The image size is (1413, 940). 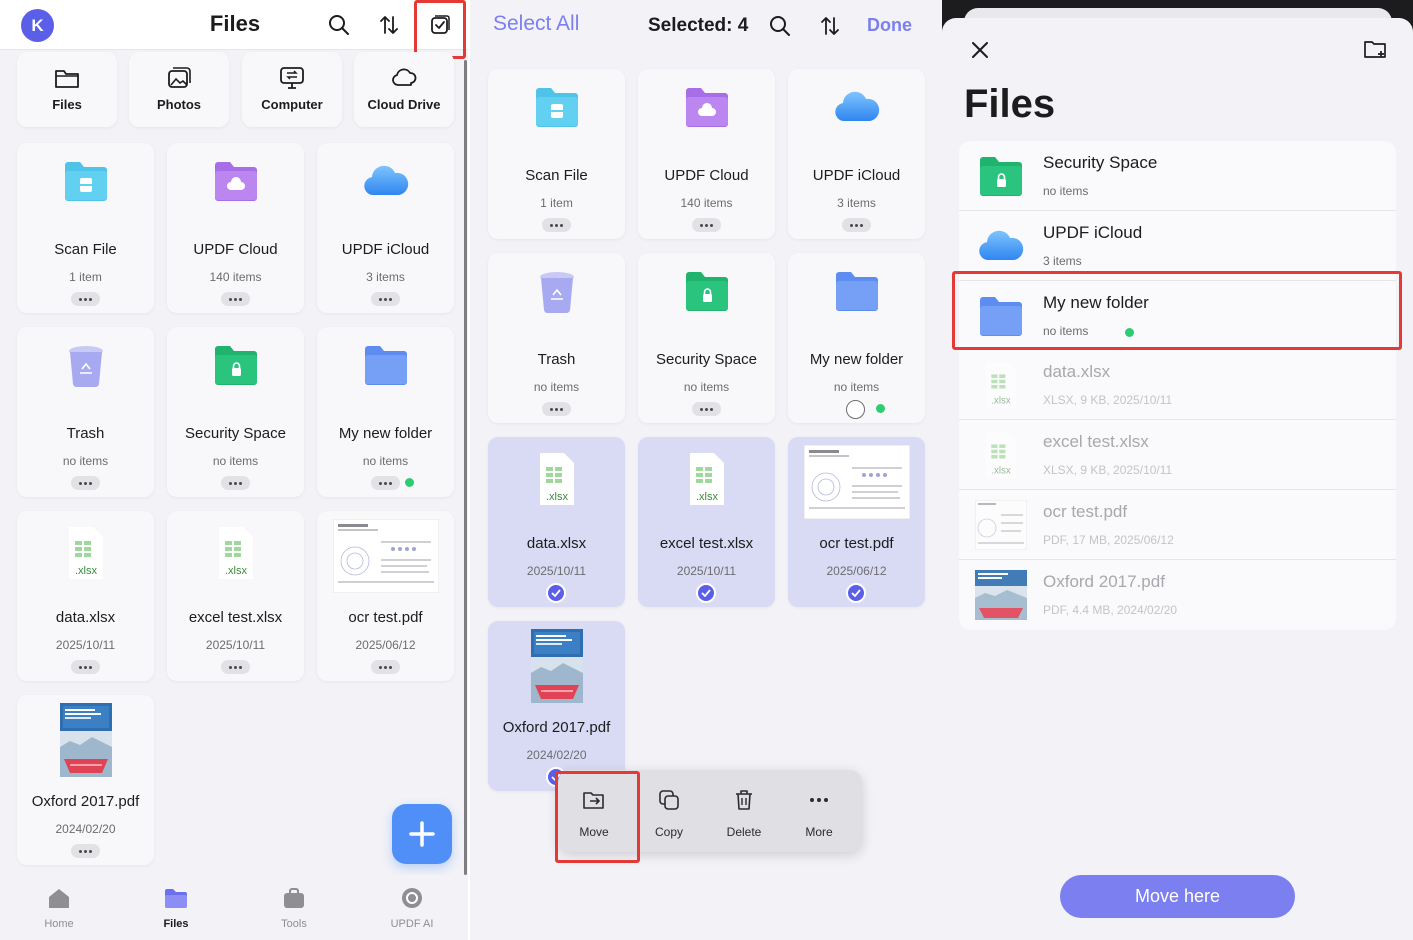 I want to click on list-item-oxford-pdf: Oxford 2017.pdf PDF, 4.4 MB, 2024/02/20, so click(x=1177, y=595).